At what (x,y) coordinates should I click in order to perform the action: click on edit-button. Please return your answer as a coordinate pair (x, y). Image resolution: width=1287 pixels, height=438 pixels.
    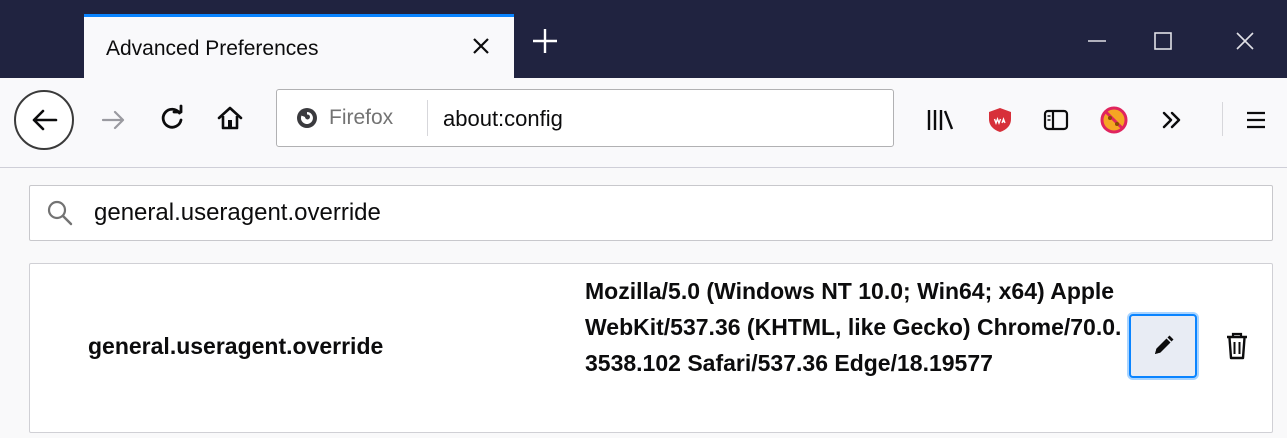
    Looking at the image, I should click on (1163, 346).